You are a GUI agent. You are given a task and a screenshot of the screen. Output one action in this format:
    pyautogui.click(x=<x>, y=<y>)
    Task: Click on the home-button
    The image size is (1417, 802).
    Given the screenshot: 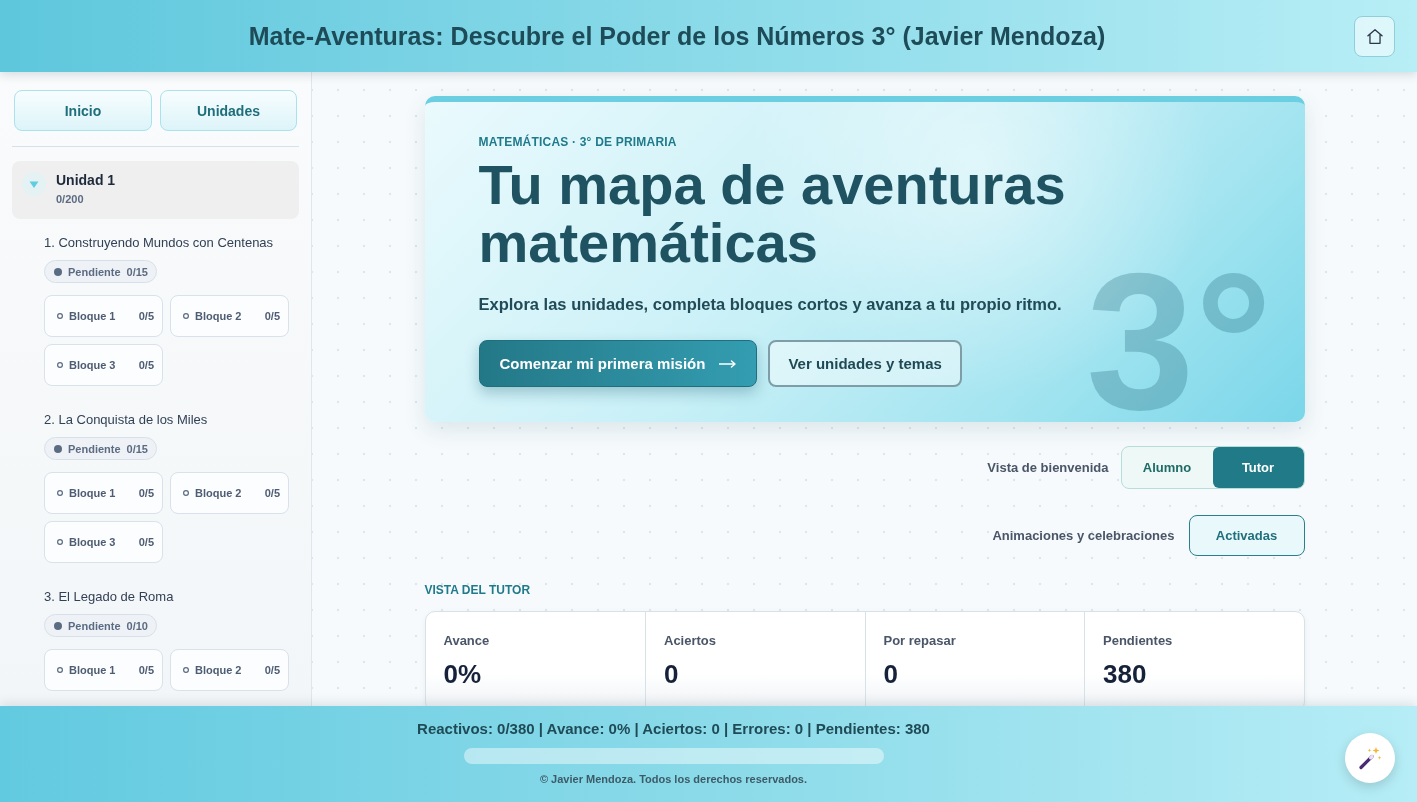 What is the action you would take?
    pyautogui.click(x=1374, y=36)
    